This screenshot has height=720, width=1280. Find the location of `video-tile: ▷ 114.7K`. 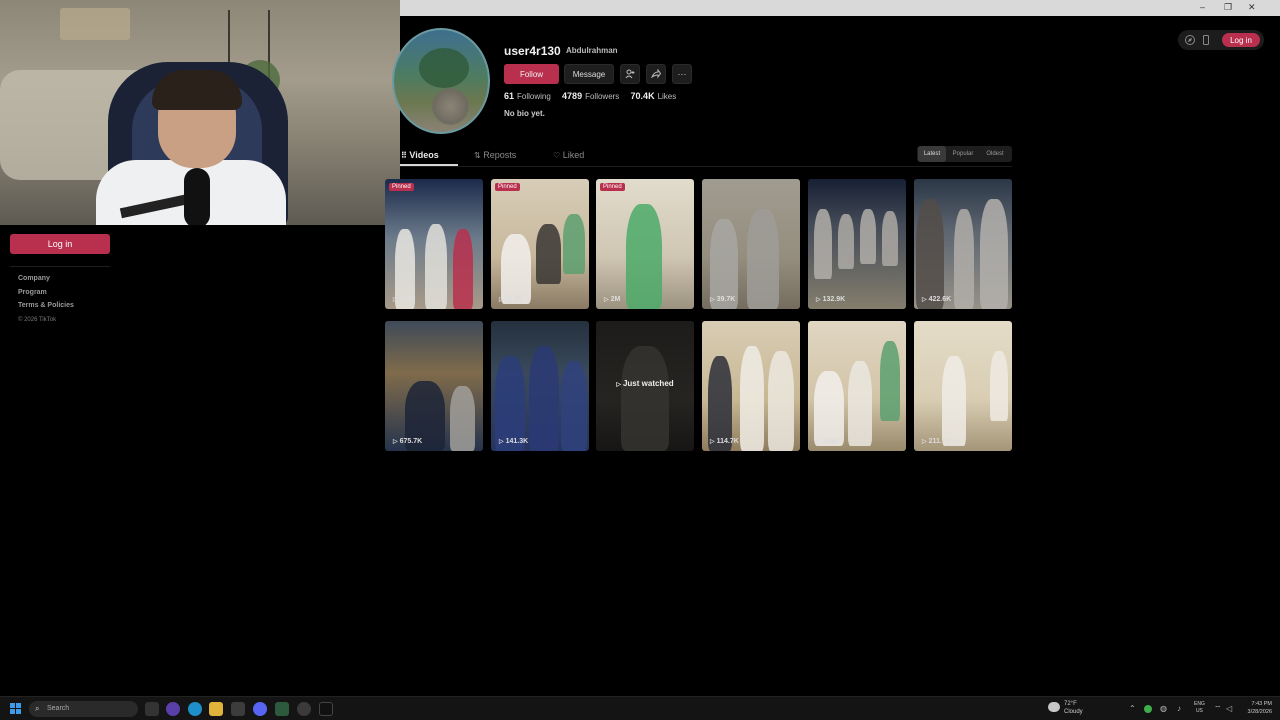

video-tile: ▷ 114.7K is located at coordinates (751, 386).